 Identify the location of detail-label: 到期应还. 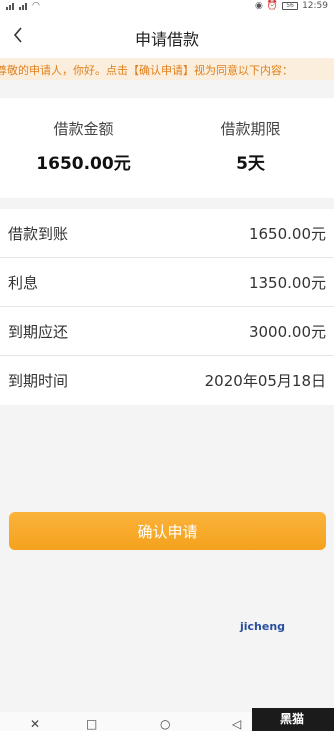
(38, 332).